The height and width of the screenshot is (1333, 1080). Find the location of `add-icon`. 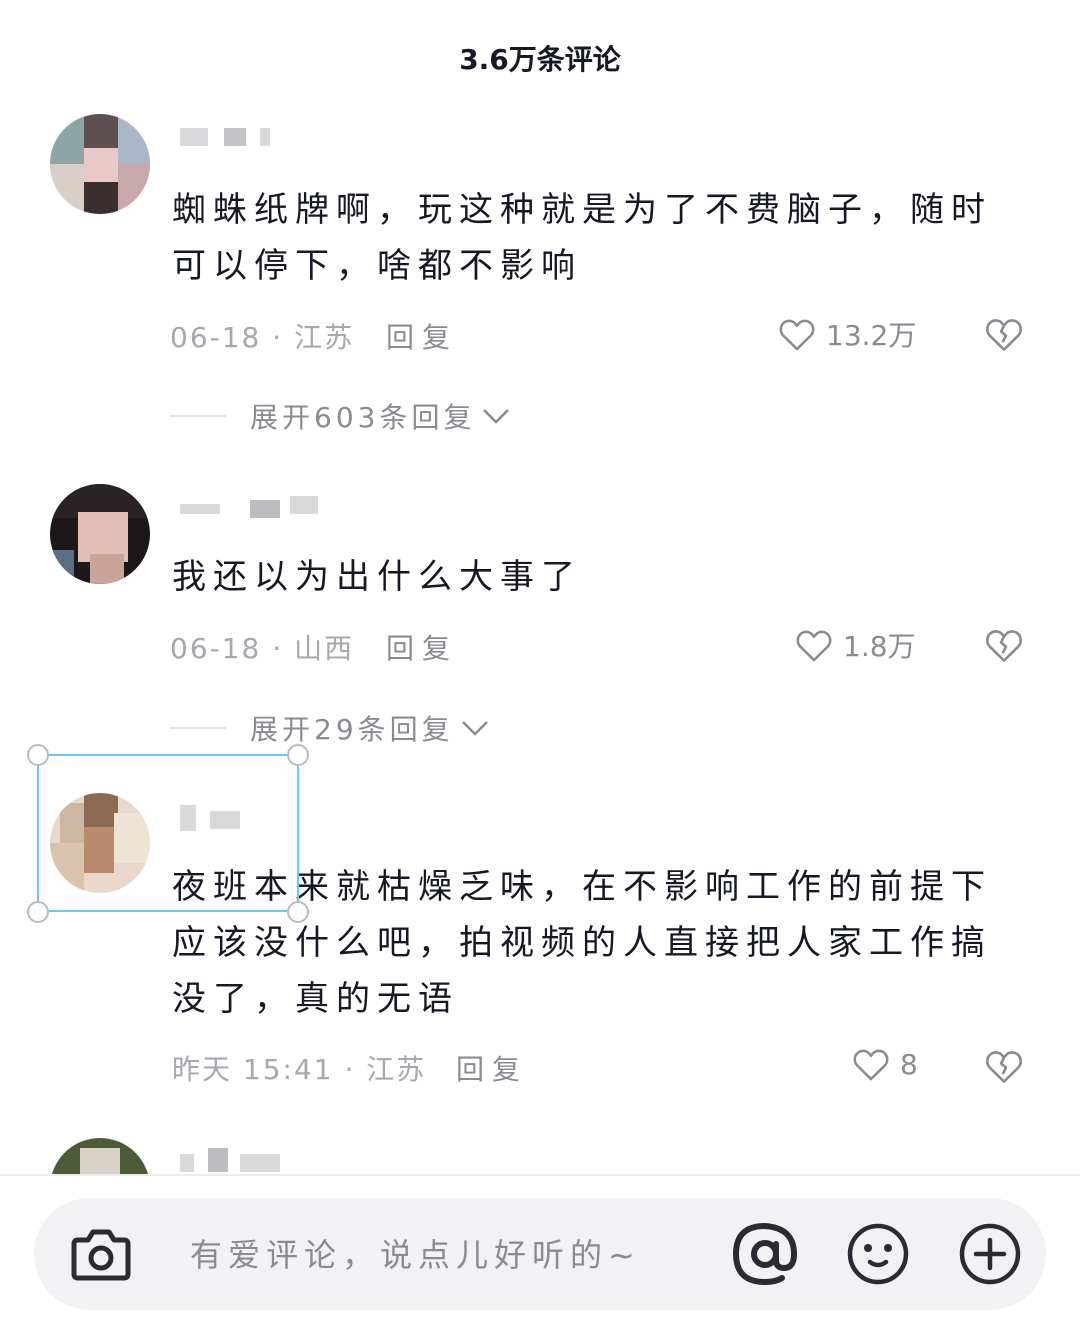

add-icon is located at coordinates (990, 1256).